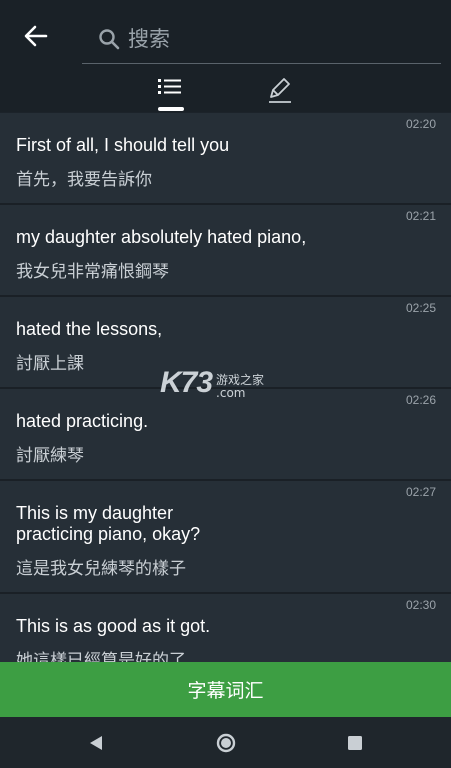 This screenshot has height=768, width=451. What do you see at coordinates (420, 308) in the screenshot?
I see `subtitle-timestamp: 02:25` at bounding box center [420, 308].